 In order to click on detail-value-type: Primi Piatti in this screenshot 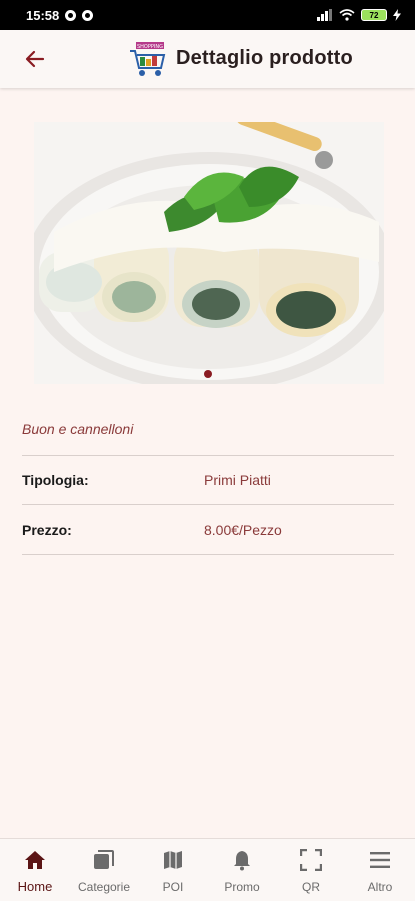, I will do `click(237, 480)`.